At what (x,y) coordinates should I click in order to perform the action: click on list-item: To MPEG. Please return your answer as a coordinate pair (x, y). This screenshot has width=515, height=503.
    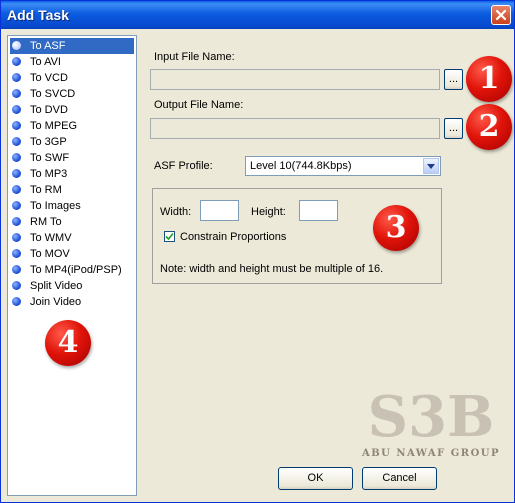
    Looking at the image, I should click on (72, 126).